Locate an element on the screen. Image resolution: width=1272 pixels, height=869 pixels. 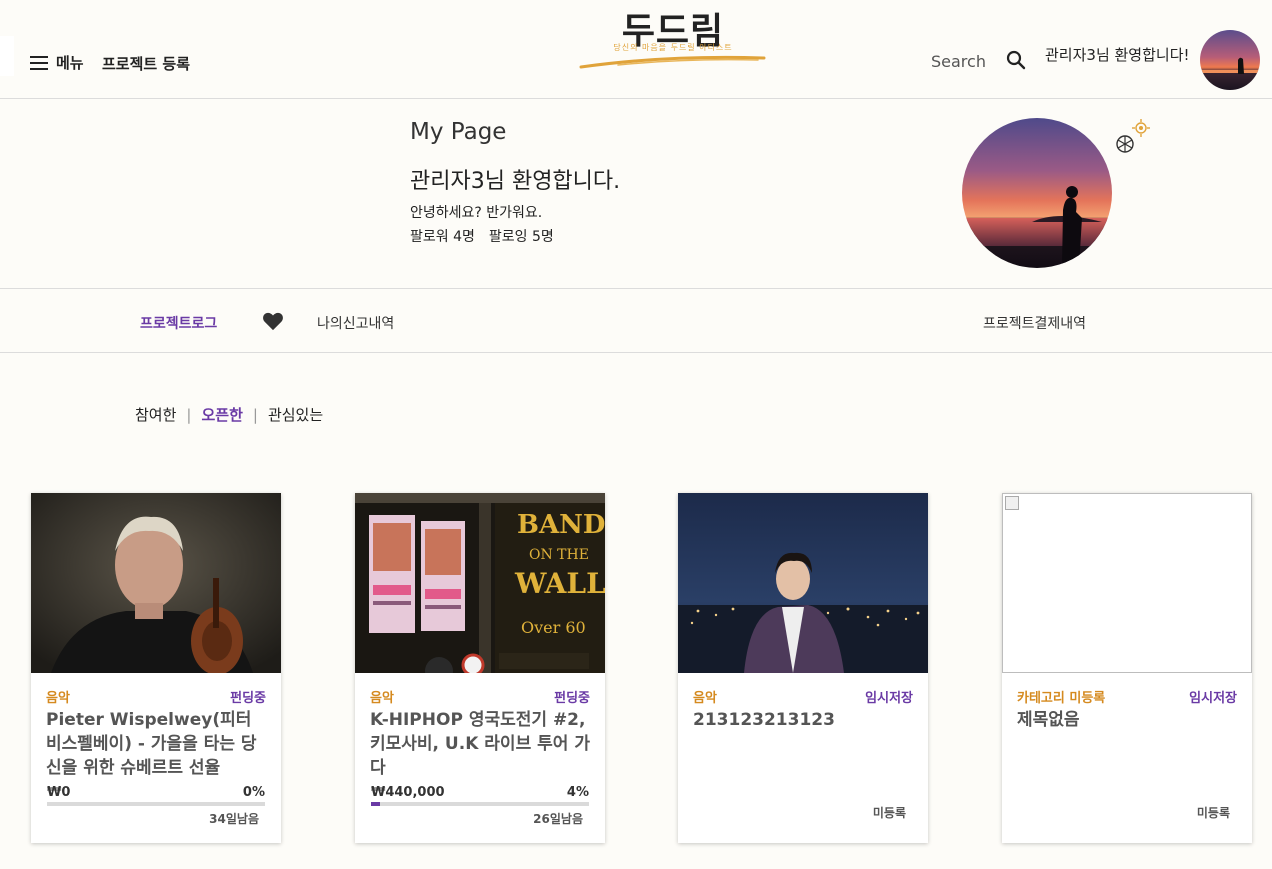
project-title: 제목없음 is located at coordinates (1129, 720).